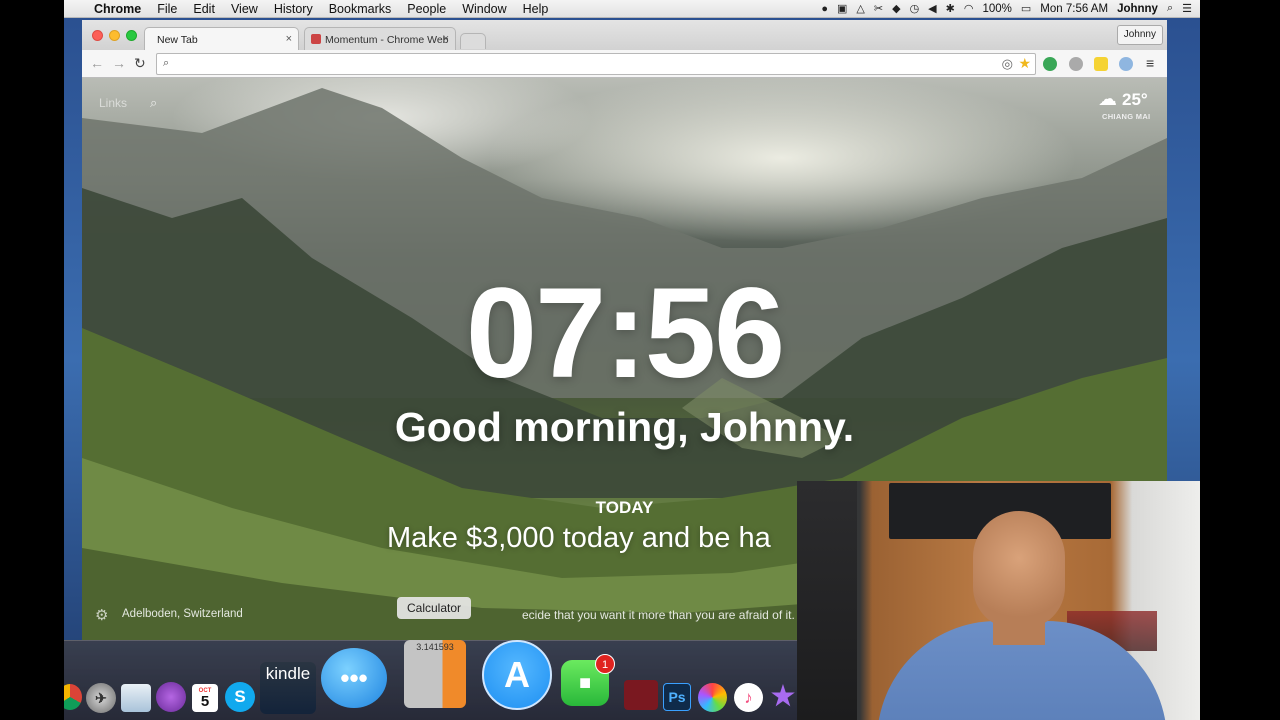 The height and width of the screenshot is (720, 1280). Describe the element at coordinates (969, 8) in the screenshot. I see `wifi-icon: ◠` at that location.